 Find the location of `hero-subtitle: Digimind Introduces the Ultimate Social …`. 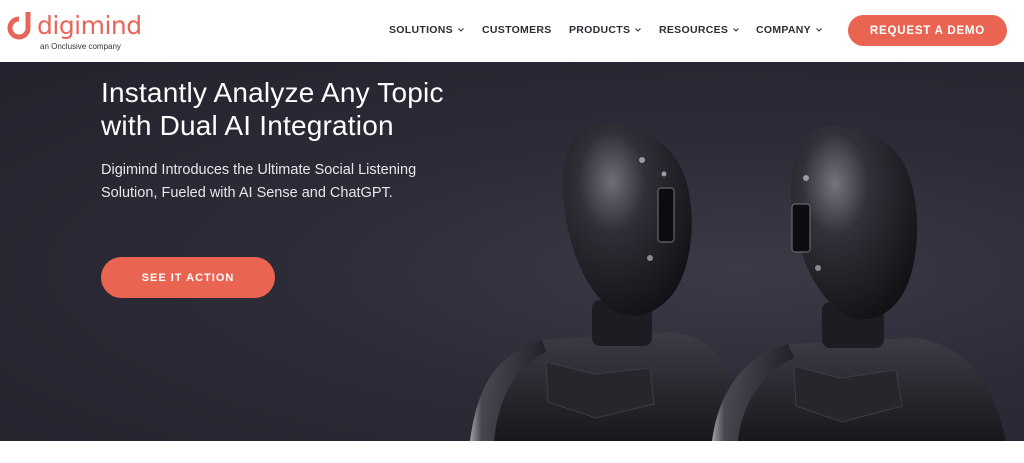

hero-subtitle: Digimind Introduces the Ultimate Social … is located at coordinates (259, 181).